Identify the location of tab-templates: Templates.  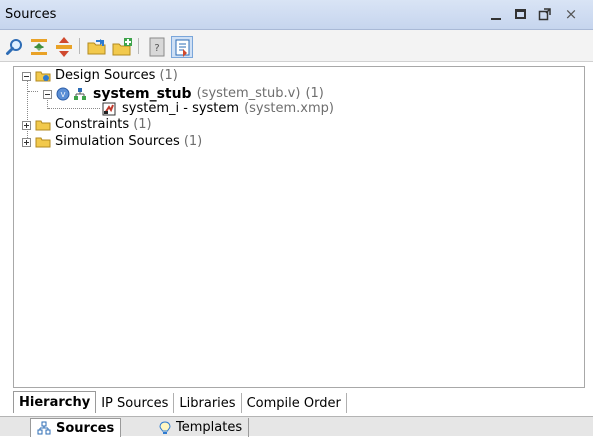
(201, 427).